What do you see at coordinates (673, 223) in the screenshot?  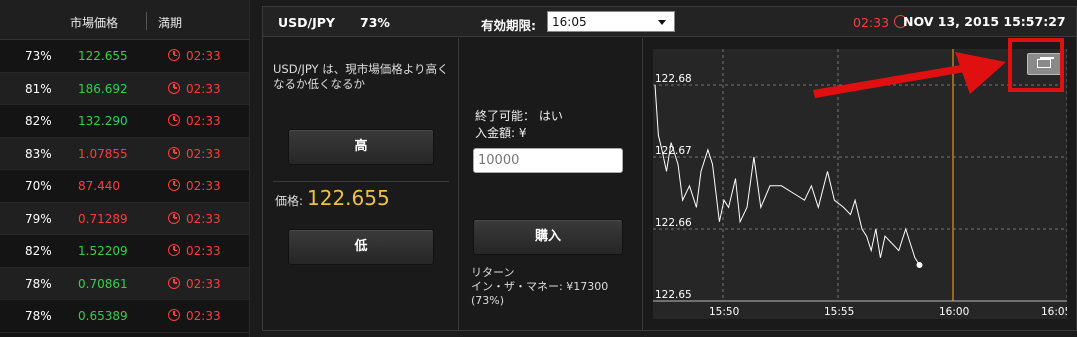 I see `y-tick-label: 122.66` at bounding box center [673, 223].